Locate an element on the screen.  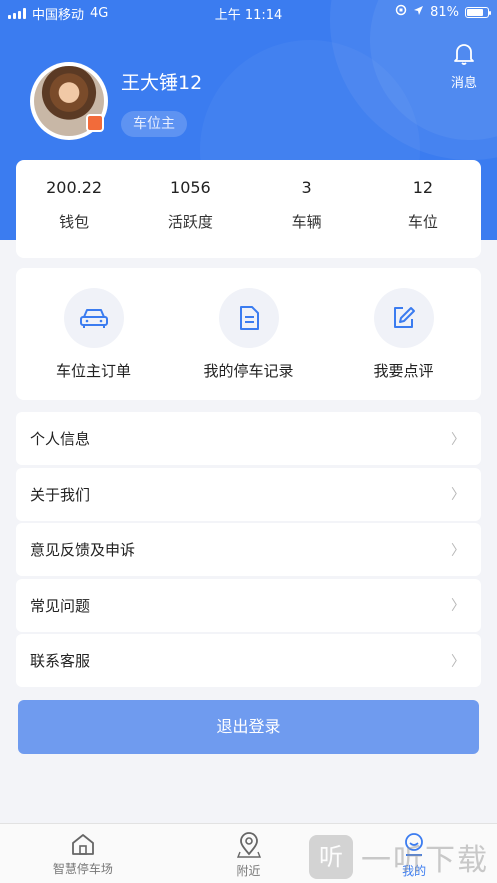
message-label: 消息 is located at coordinates (463, 83).